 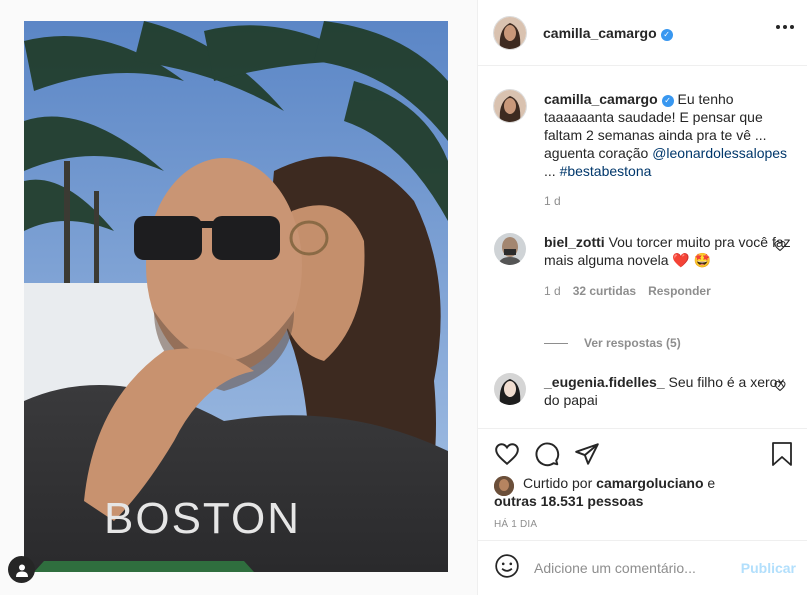 I want to click on caption-avatar, so click(x=510, y=106).